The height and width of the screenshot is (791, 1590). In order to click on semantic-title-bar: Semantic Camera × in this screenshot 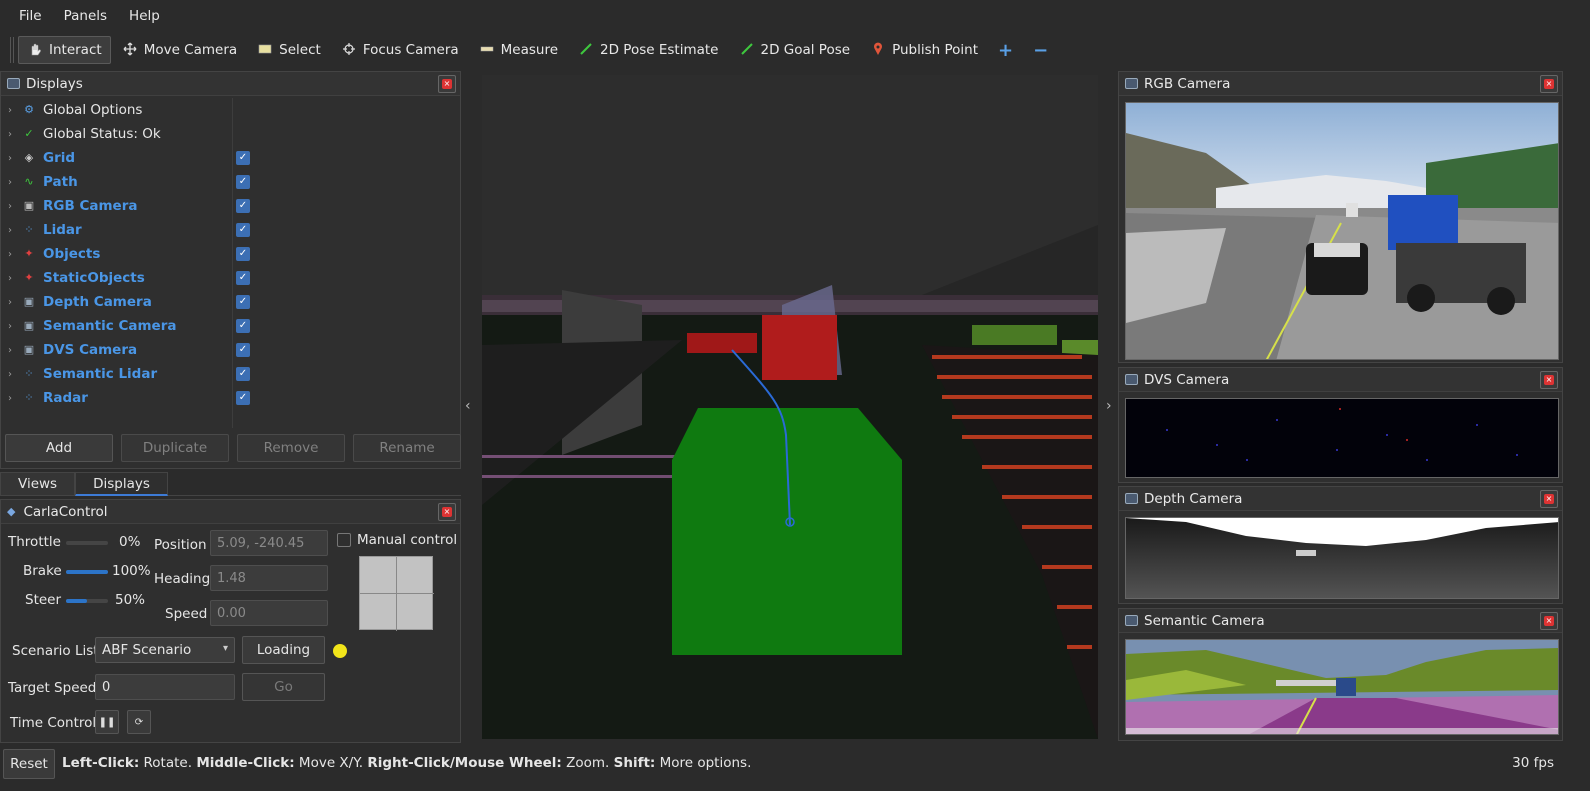, I will do `click(1340, 621)`.